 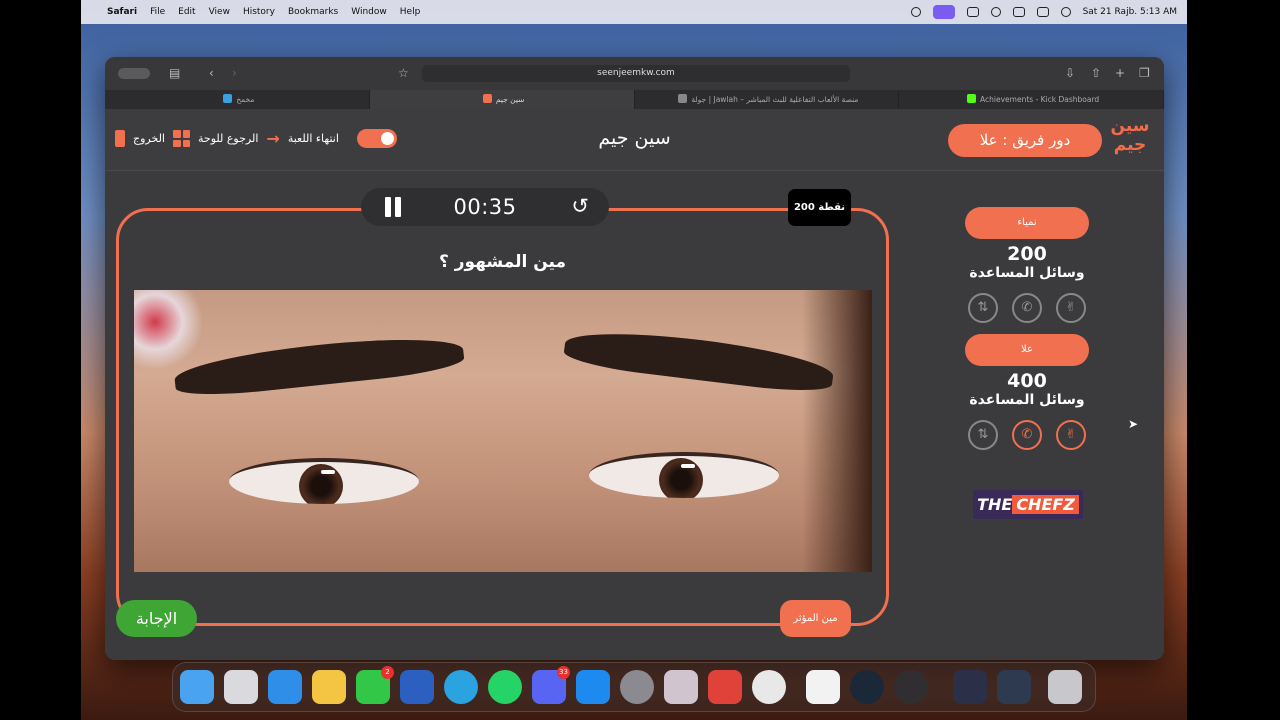 What do you see at coordinates (120, 138) in the screenshot?
I see `exit-icon` at bounding box center [120, 138].